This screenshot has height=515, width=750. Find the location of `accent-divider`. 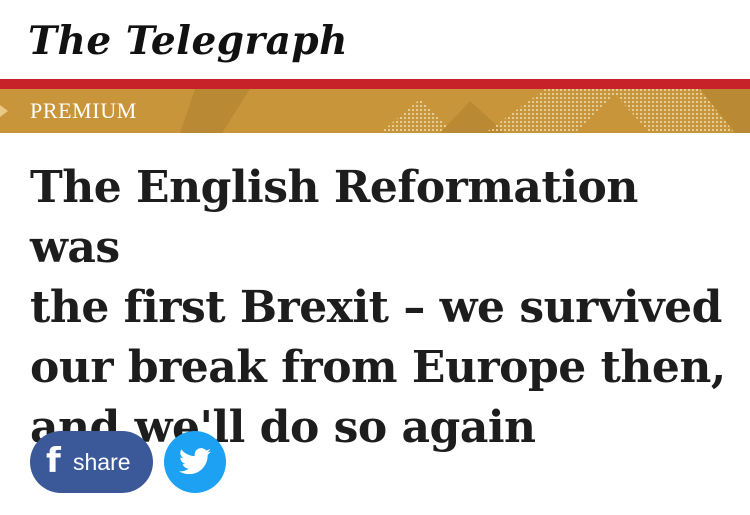

accent-divider is located at coordinates (375, 84).